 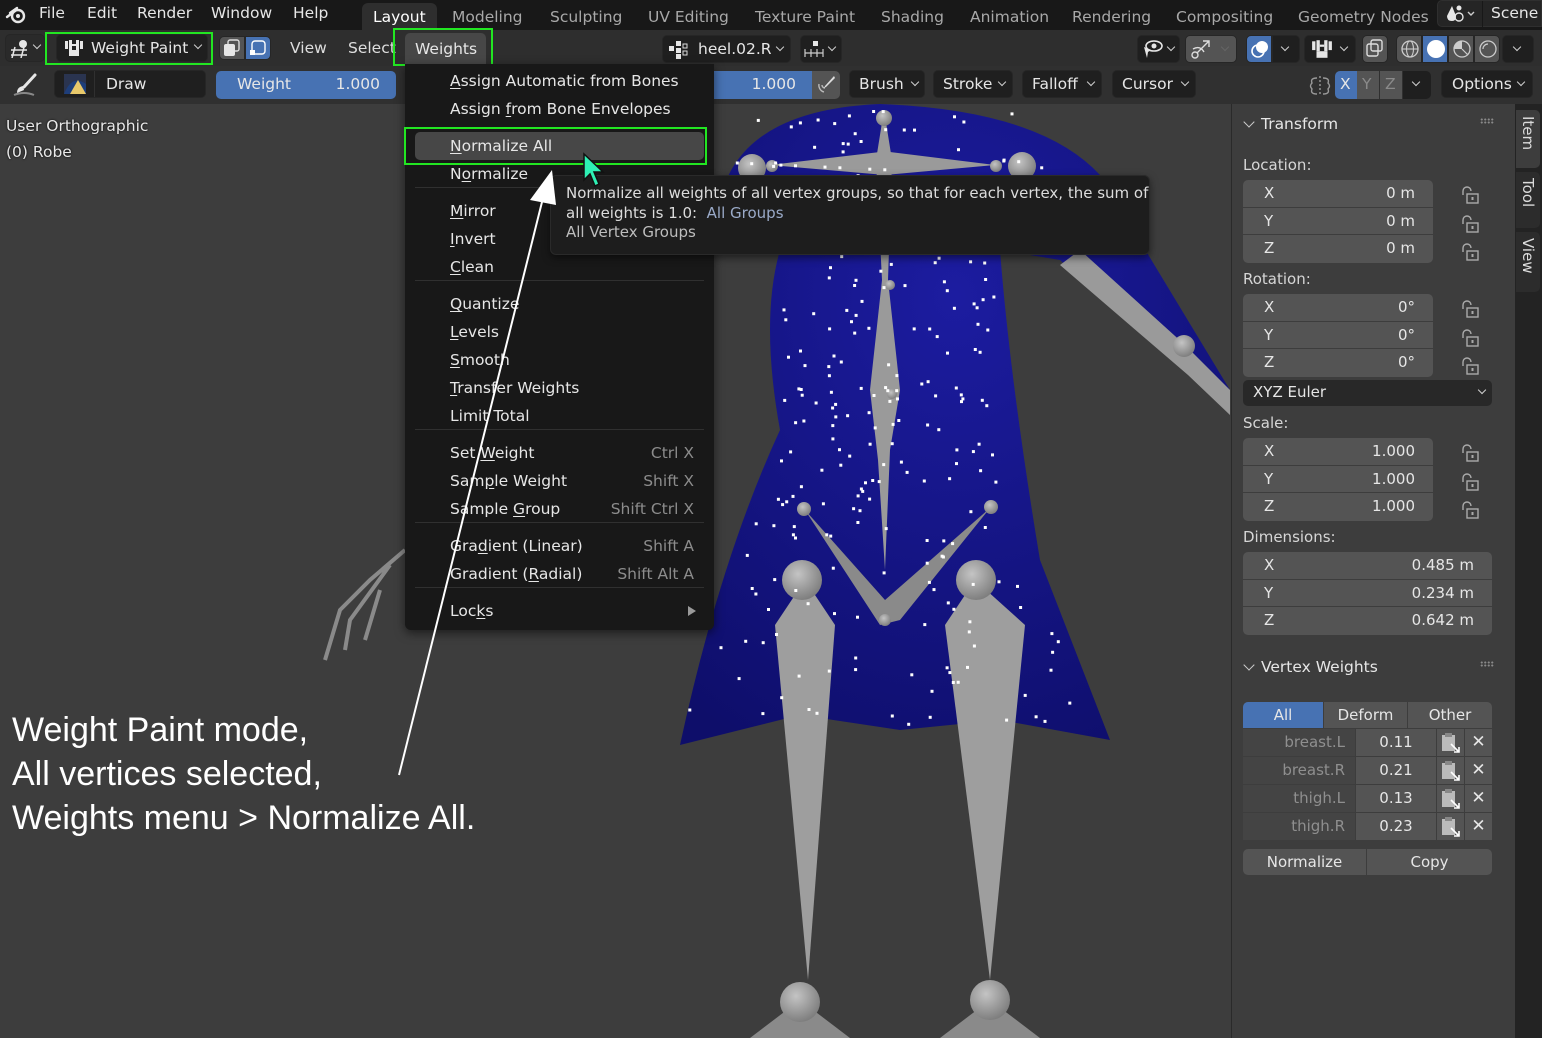 I want to click on vertex-group-name: breast.R, so click(x=1299, y=770).